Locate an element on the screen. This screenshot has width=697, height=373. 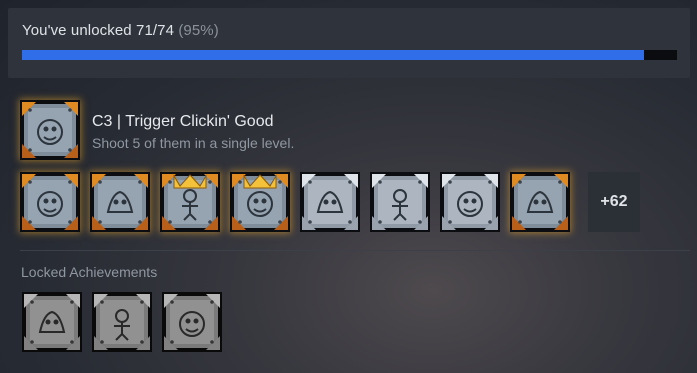
divider is located at coordinates (355, 250).